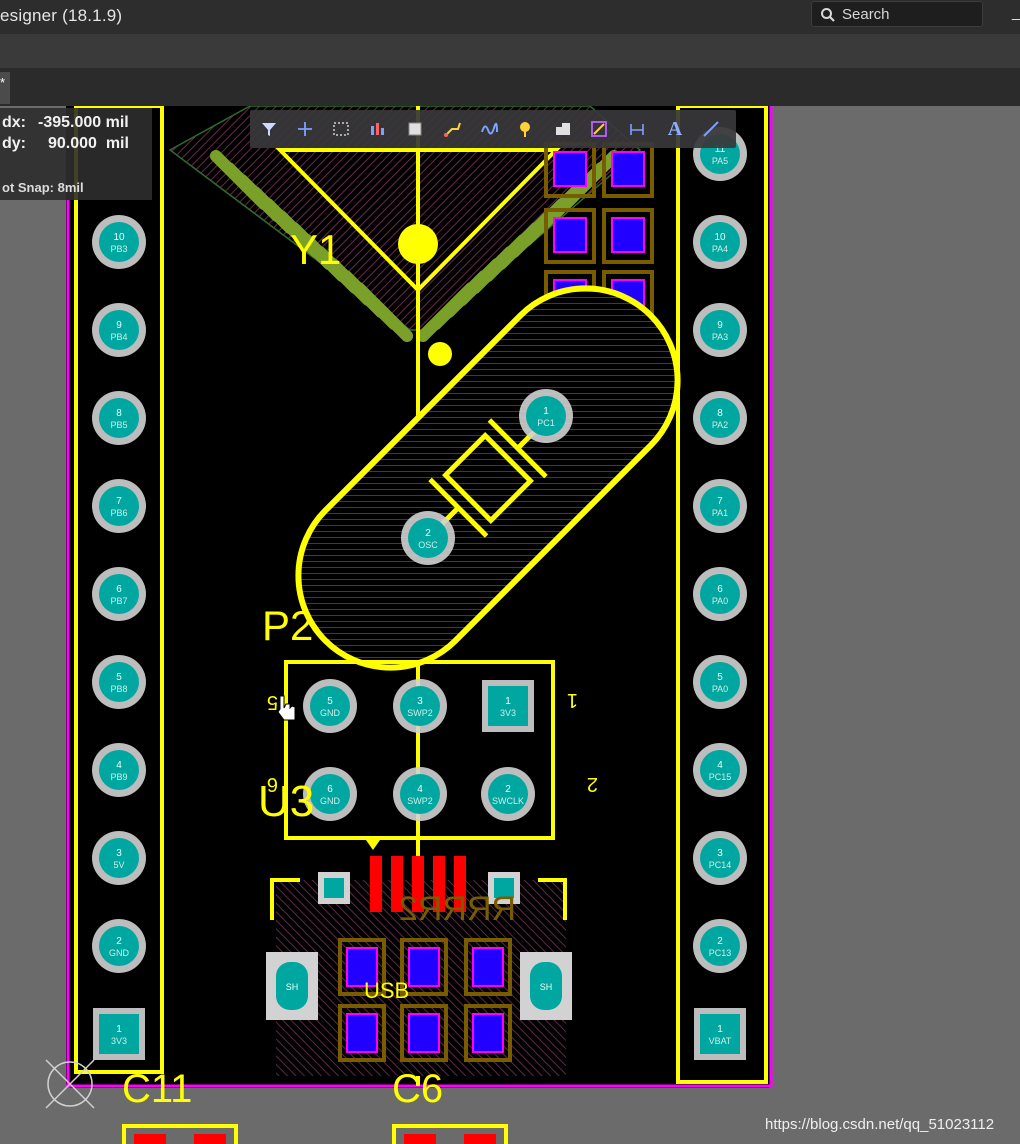 The width and height of the screenshot is (1020, 1144). I want to click on p2-pad: 5GND, so click(330, 706).